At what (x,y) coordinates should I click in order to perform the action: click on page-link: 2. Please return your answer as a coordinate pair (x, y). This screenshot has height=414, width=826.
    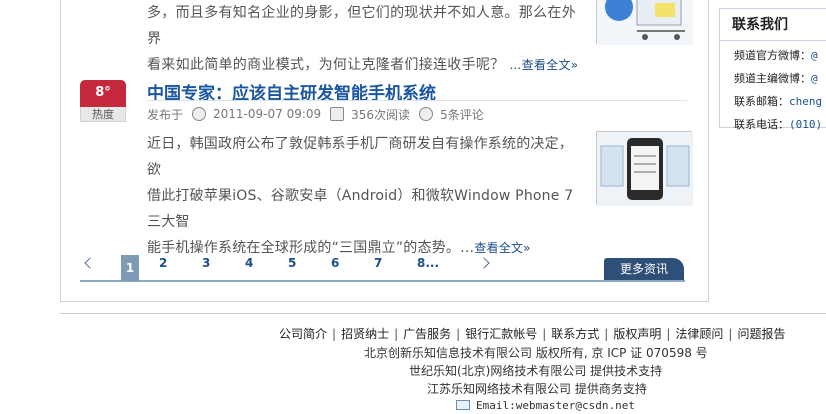
    Looking at the image, I should click on (163, 263).